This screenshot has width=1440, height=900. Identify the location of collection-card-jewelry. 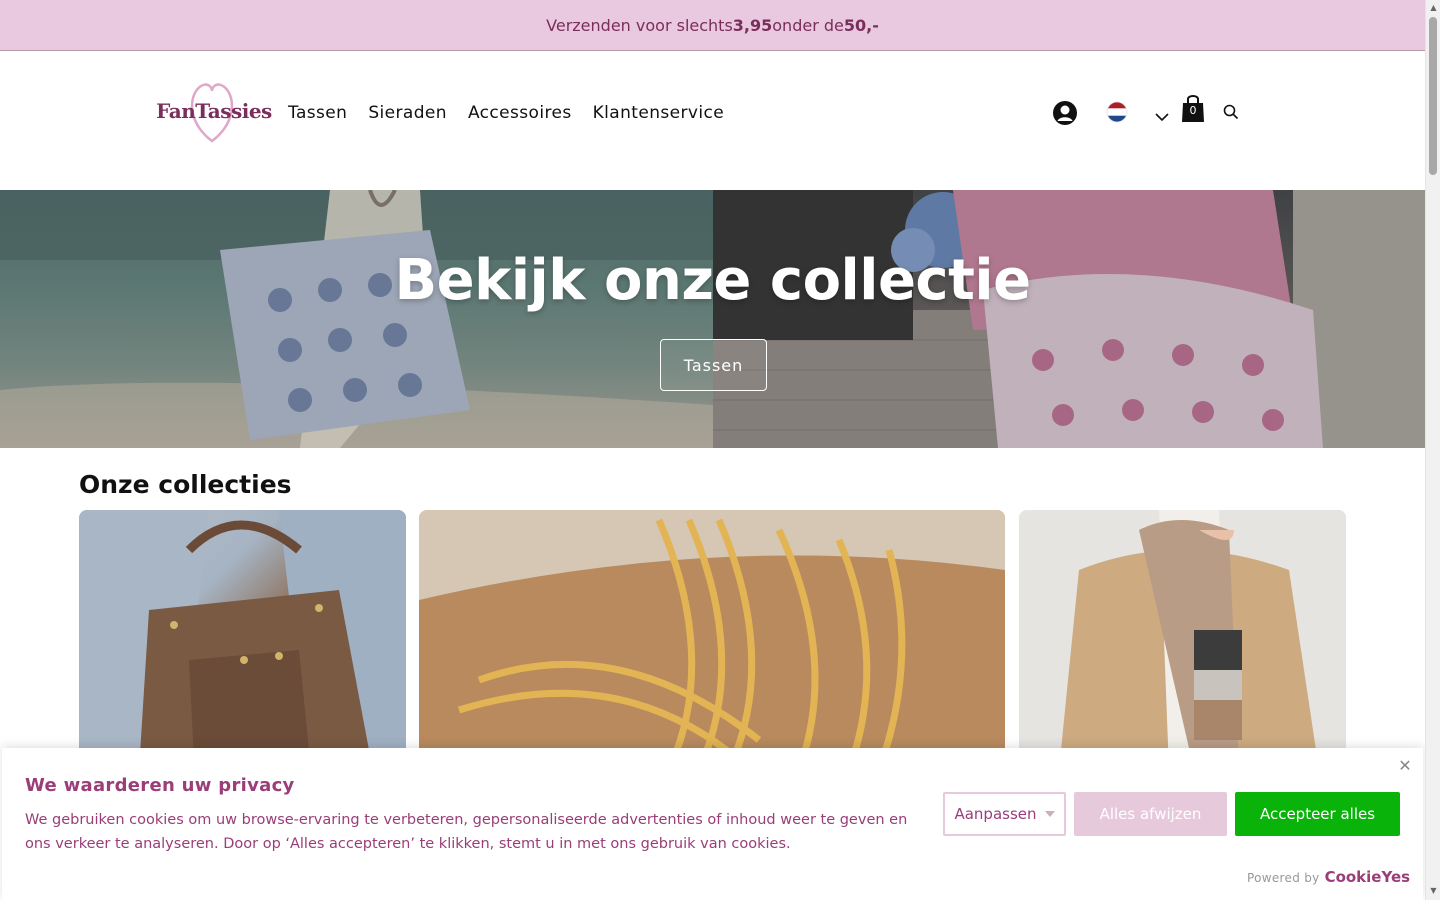
(712, 640).